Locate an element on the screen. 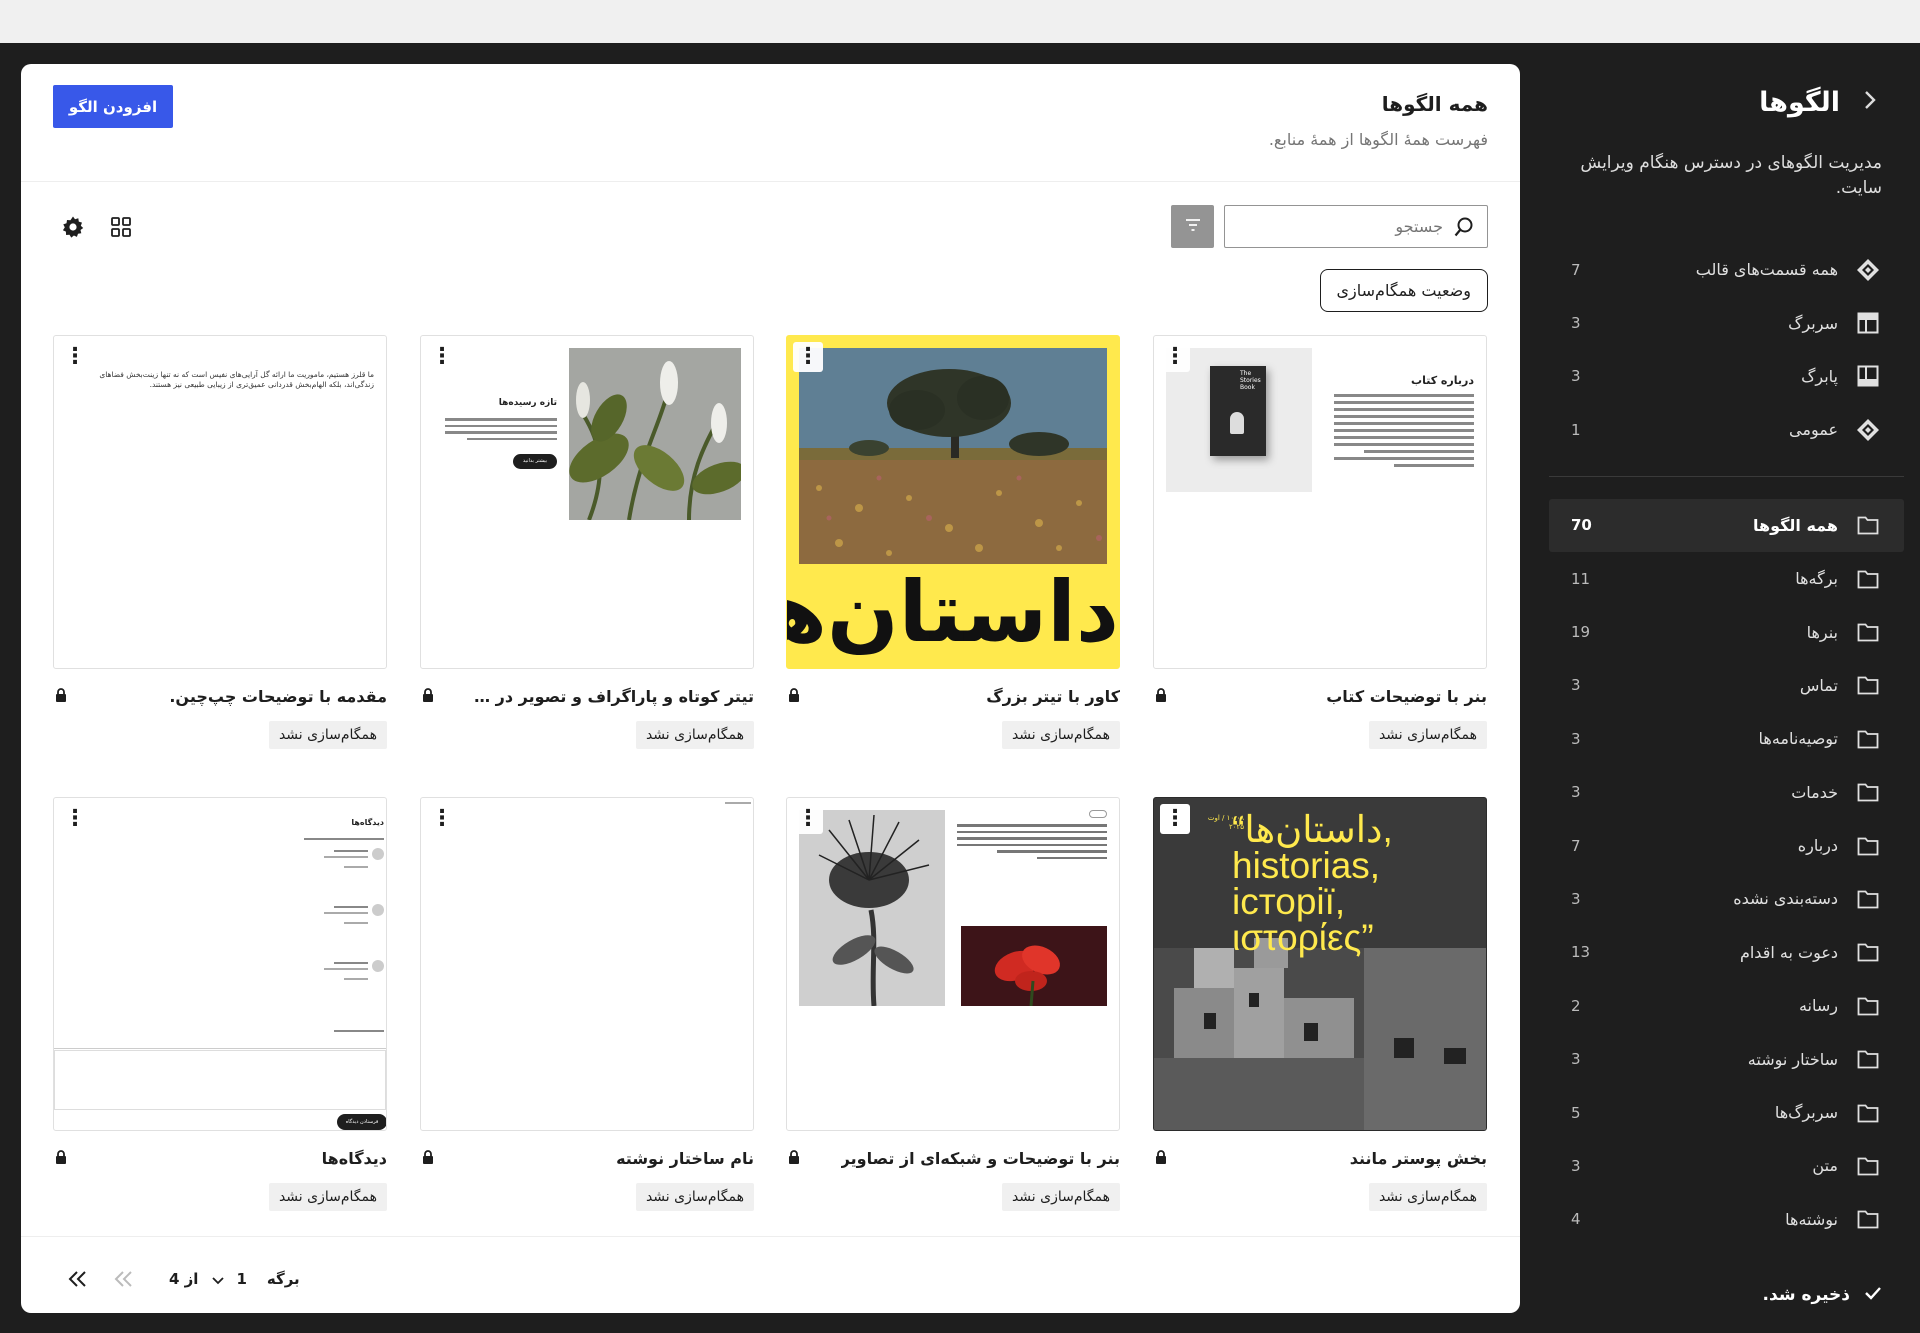 Image resolution: width=1920 pixels, height=1333 pixels. sidebar-category-label: درباره is located at coordinates (1817, 846).